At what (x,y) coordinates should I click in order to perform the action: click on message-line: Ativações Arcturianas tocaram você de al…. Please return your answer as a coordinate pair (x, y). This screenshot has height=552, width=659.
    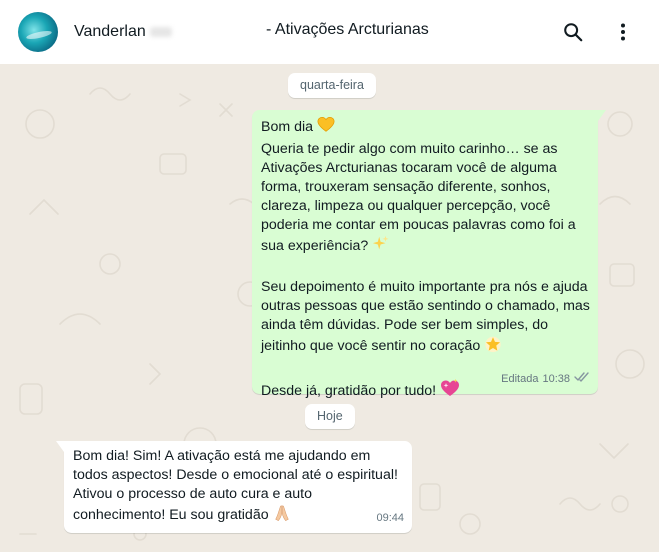
    Looking at the image, I should click on (409, 168).